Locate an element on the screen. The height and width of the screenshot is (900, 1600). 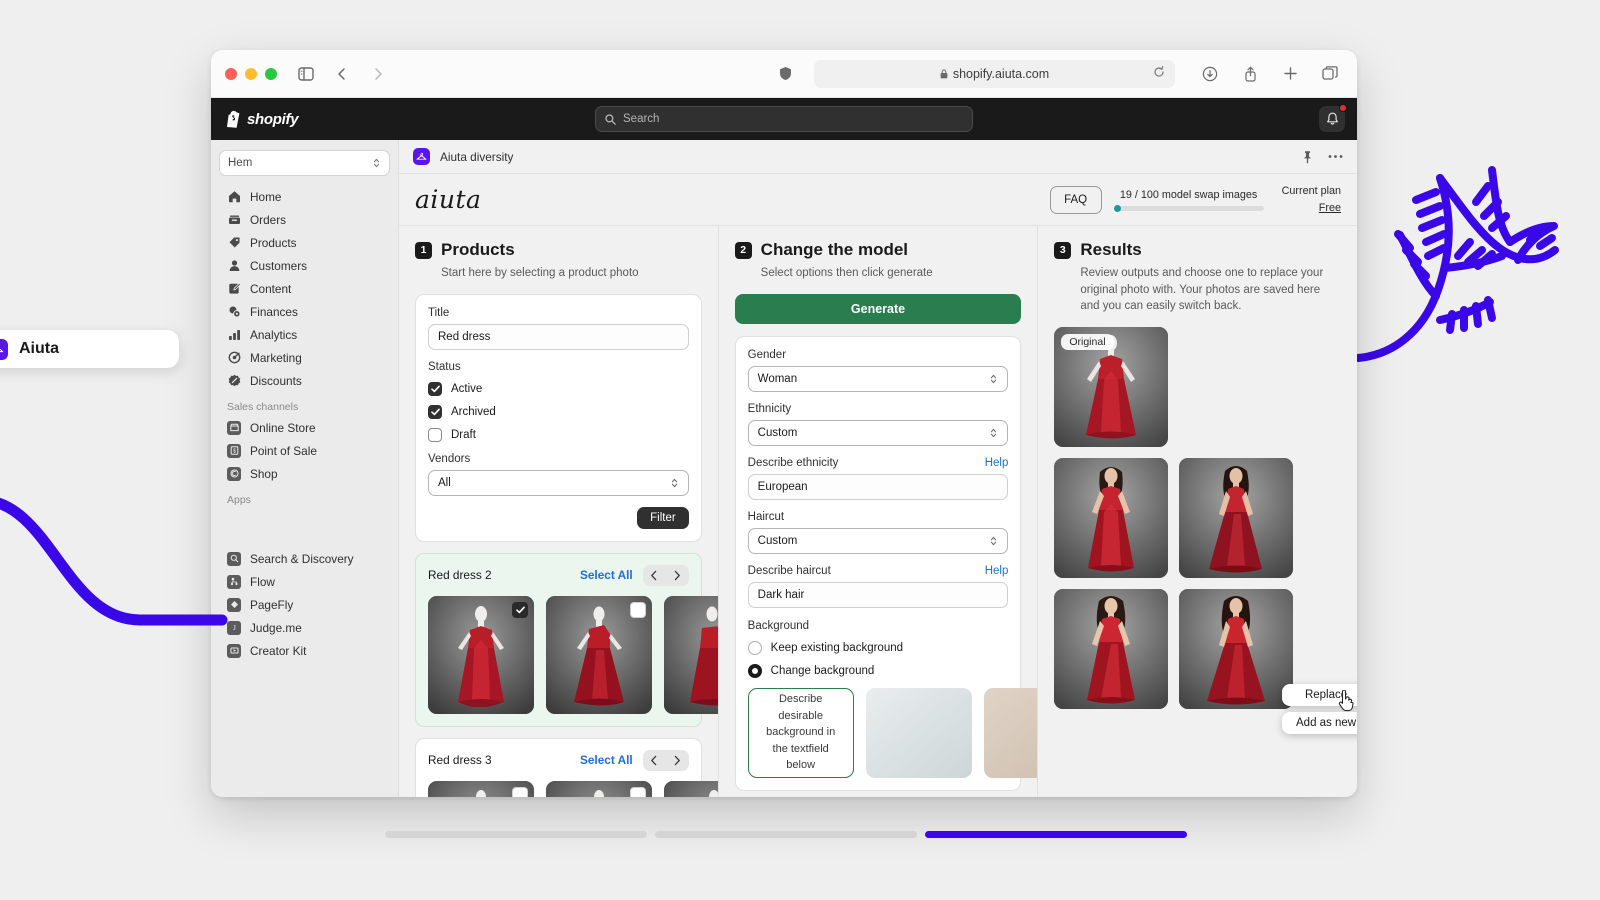
progress-bar-3-active is located at coordinates (1056, 834).